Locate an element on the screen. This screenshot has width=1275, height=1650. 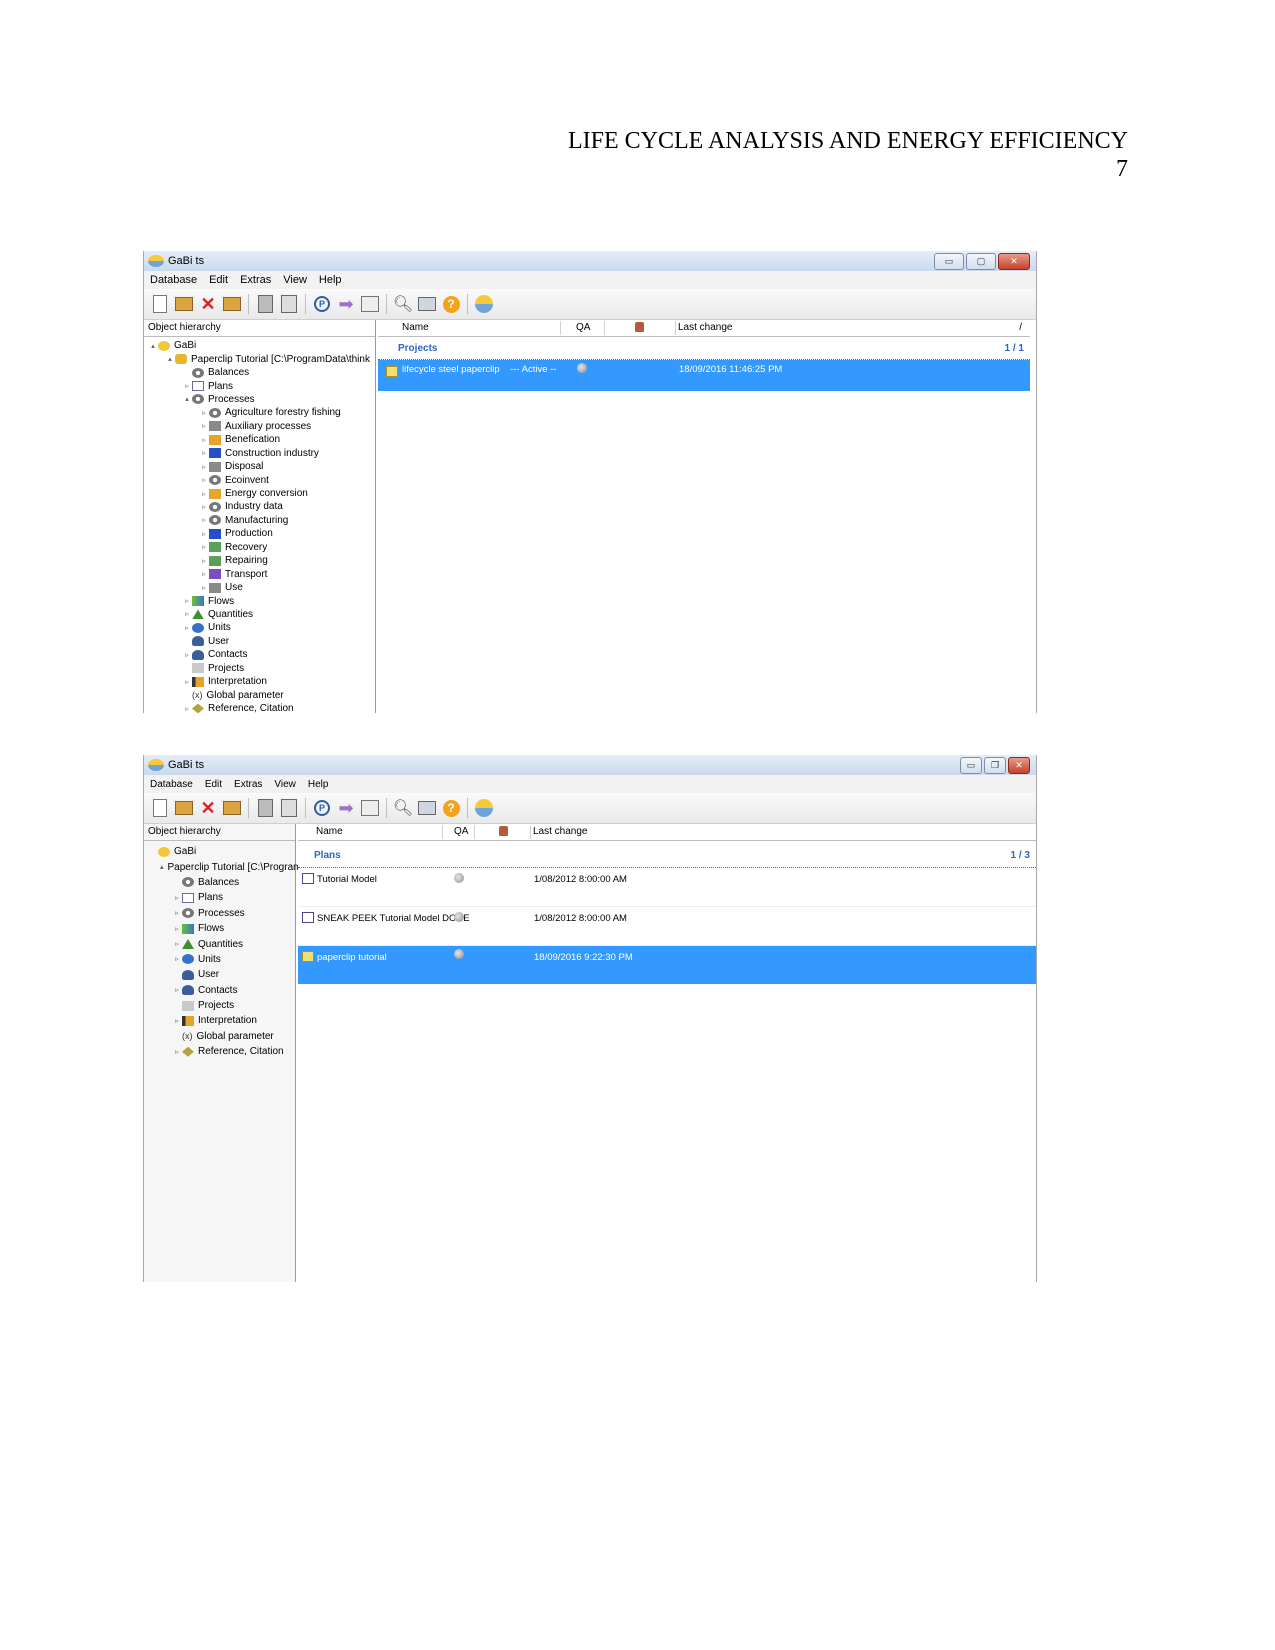
tree-item: ▹ Construction industry is located at coordinates (259, 453).